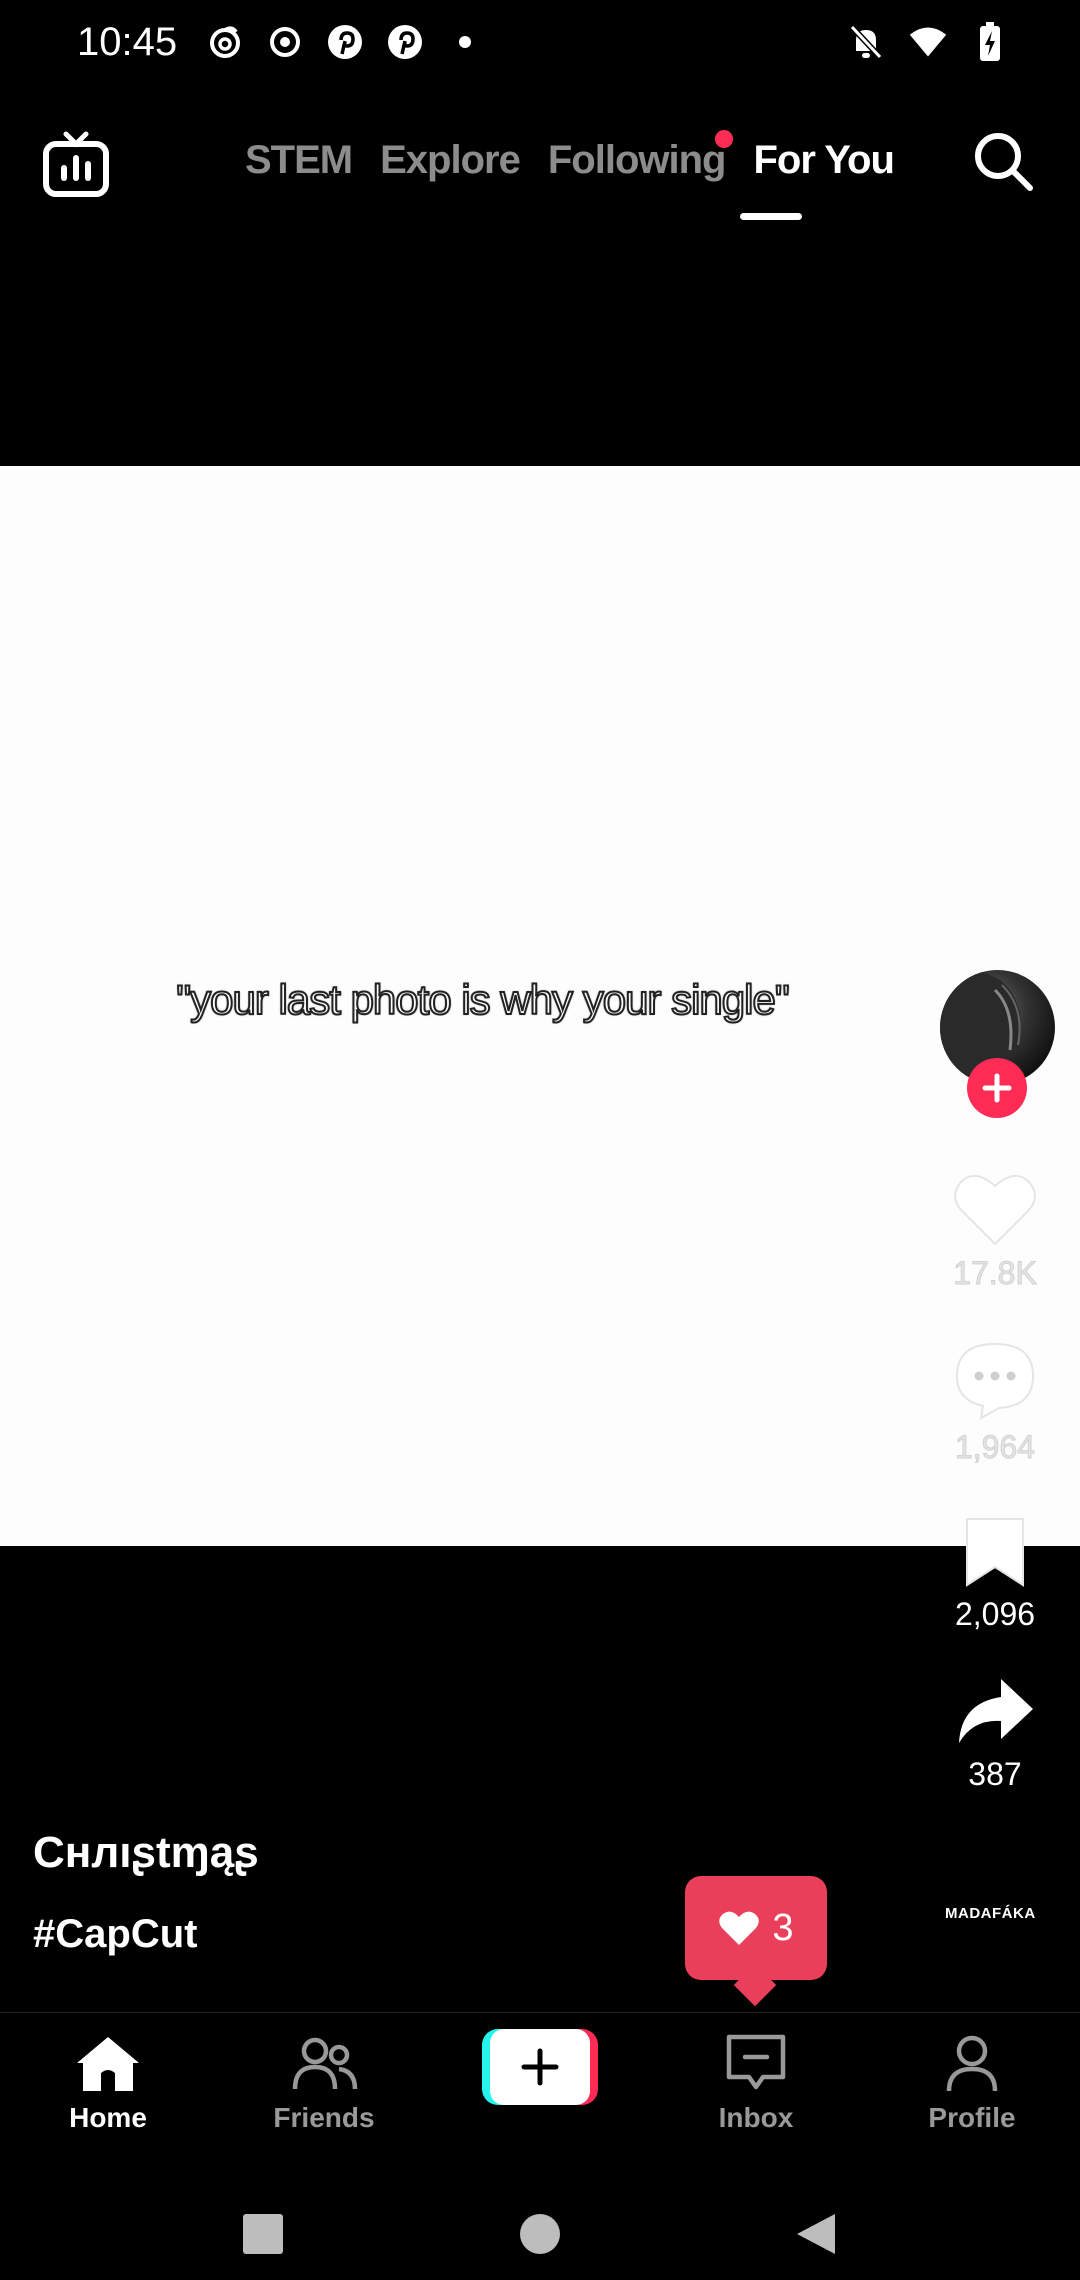  I want to click on status-system-icons, so click(928, 42).